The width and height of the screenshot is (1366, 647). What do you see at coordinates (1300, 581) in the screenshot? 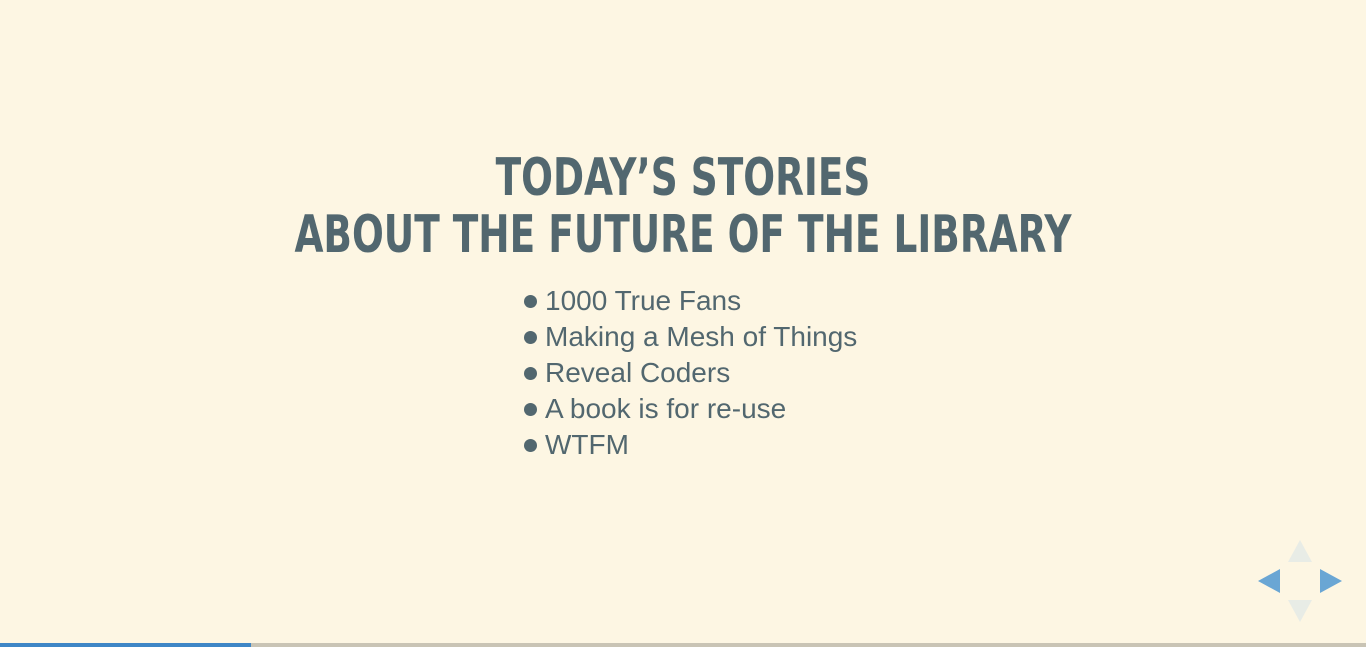
I see `navigation-controls` at bounding box center [1300, 581].